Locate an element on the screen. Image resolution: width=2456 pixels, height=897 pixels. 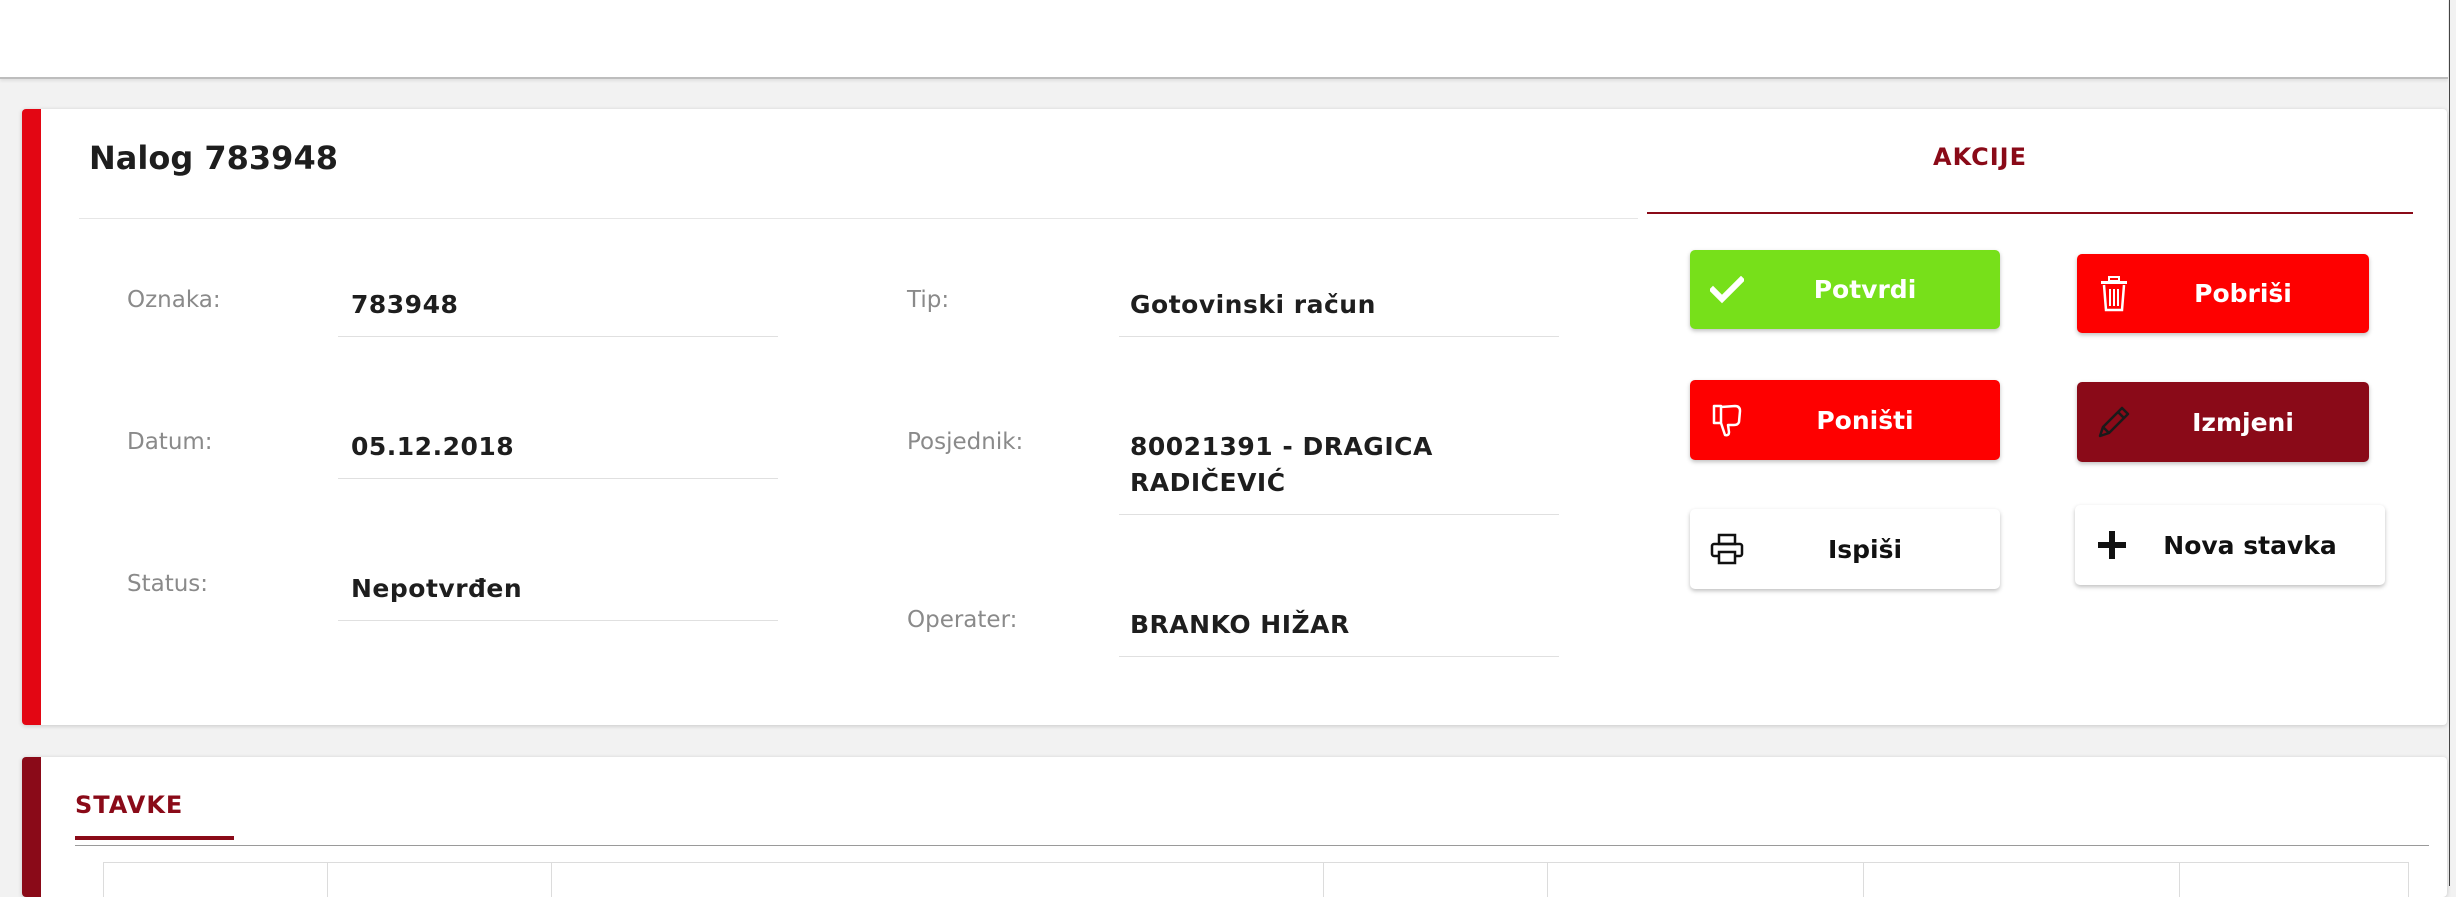
actions-heading: AKCIJE is located at coordinates (1980, 157).